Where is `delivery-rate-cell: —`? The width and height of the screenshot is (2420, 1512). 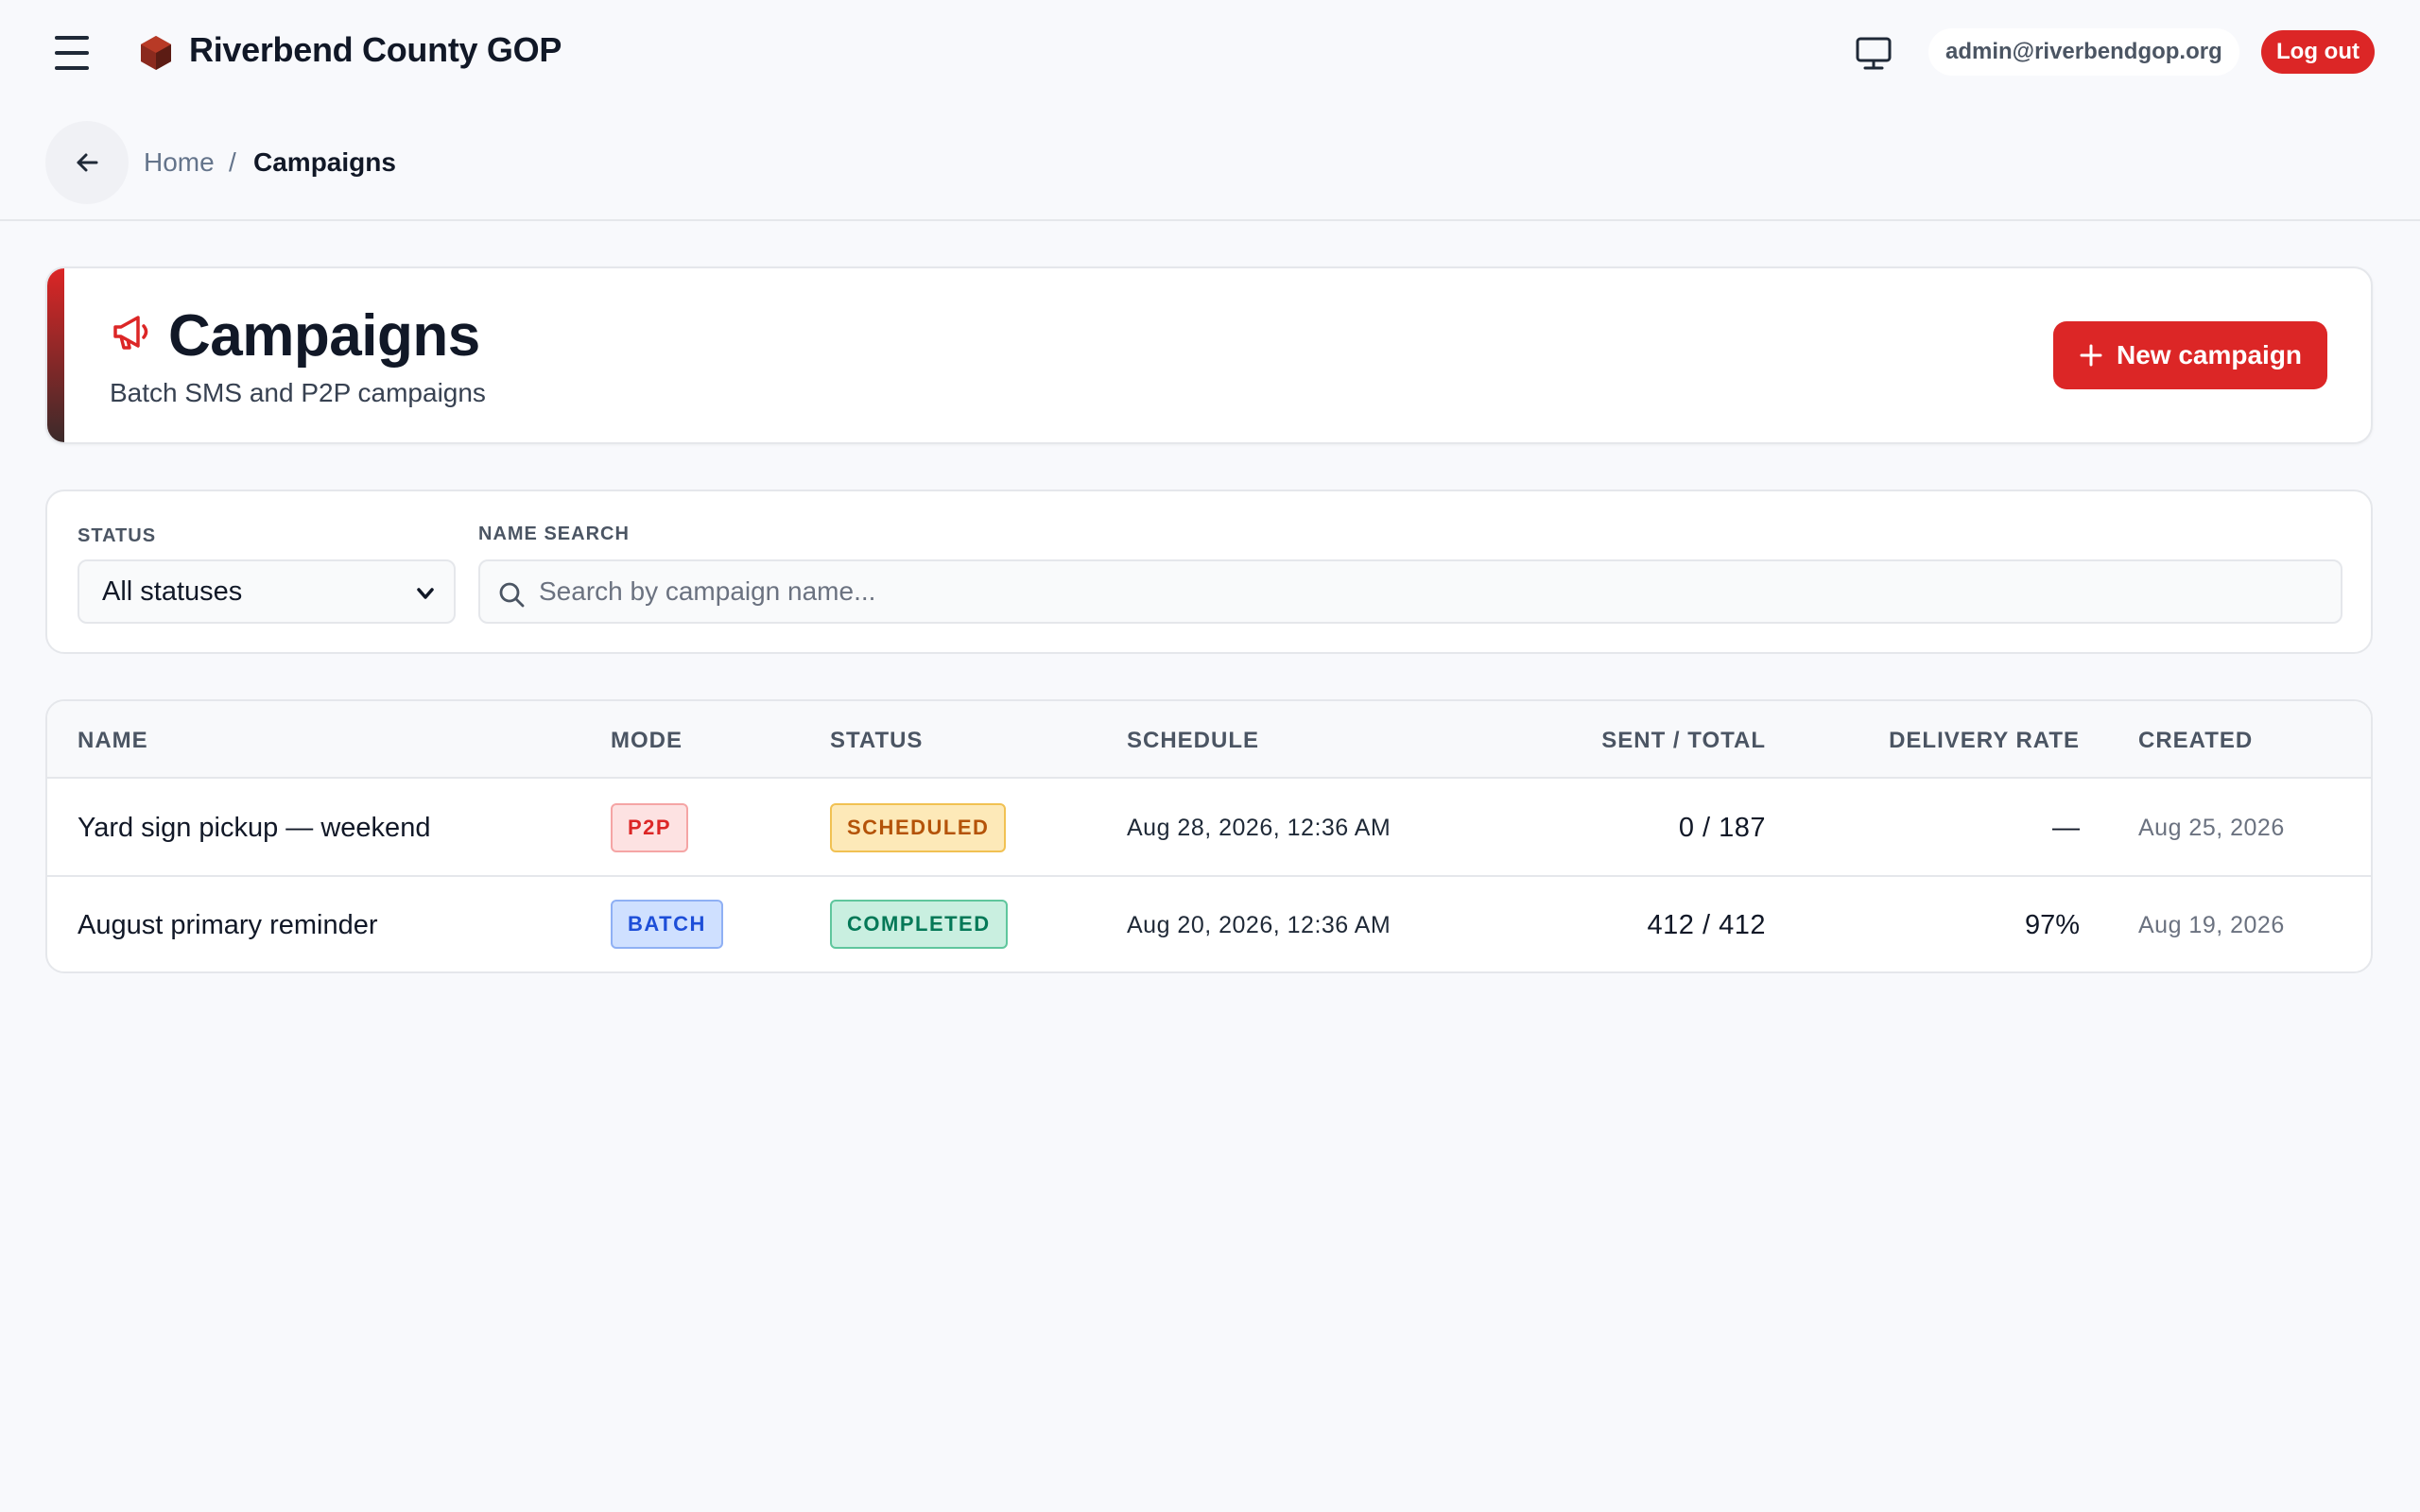 delivery-rate-cell: — is located at coordinates (2066, 827).